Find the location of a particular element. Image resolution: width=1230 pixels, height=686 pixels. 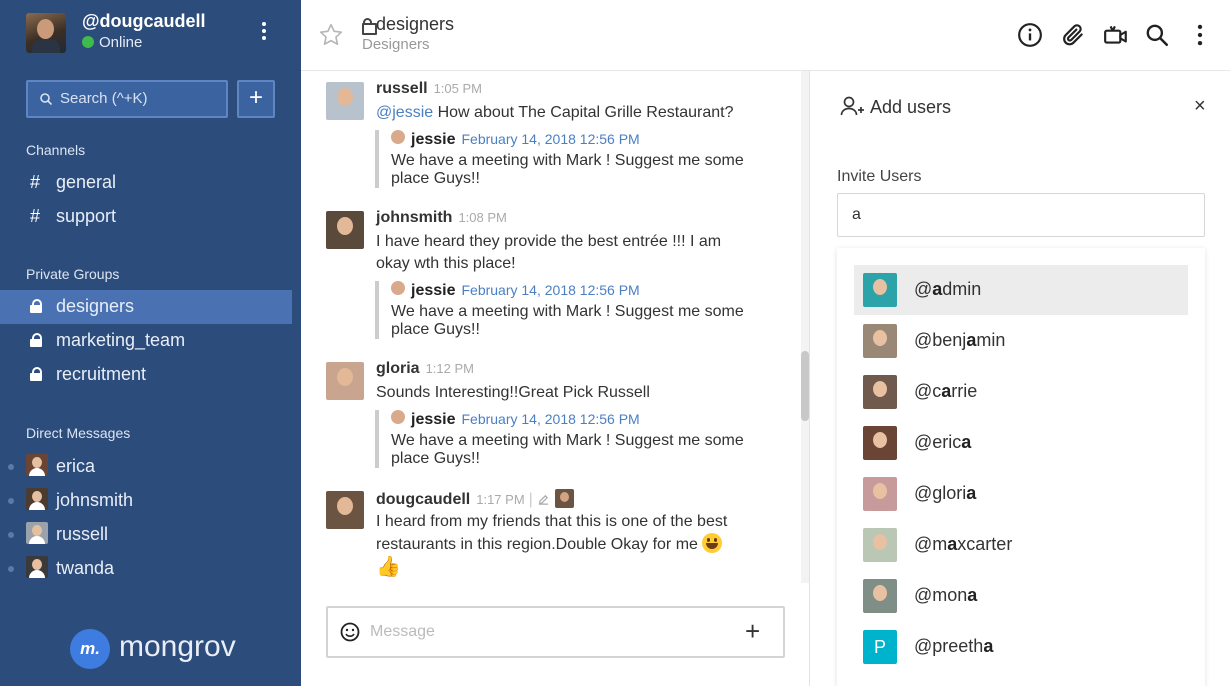

search-button: Search (^+K) is located at coordinates (127, 99).